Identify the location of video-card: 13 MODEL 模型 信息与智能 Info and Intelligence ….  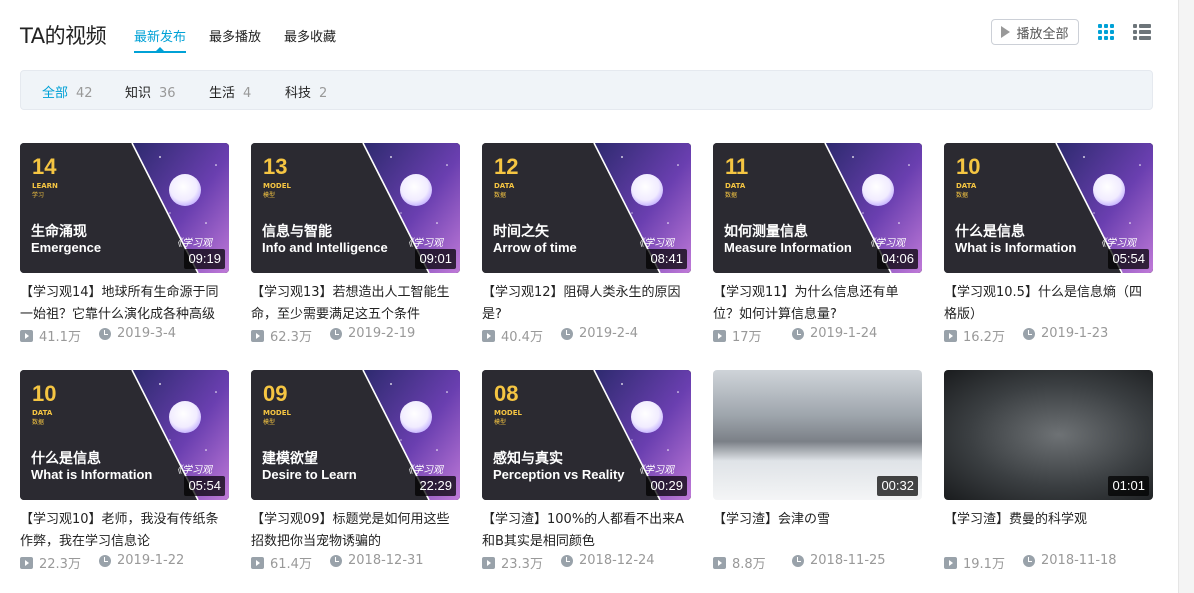
(356, 244).